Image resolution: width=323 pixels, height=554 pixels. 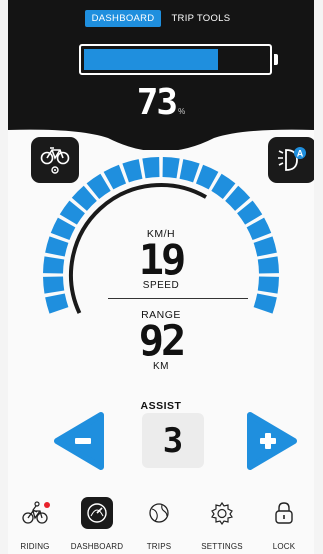 What do you see at coordinates (284, 546) in the screenshot?
I see `nav-lock-label: LOCK` at bounding box center [284, 546].